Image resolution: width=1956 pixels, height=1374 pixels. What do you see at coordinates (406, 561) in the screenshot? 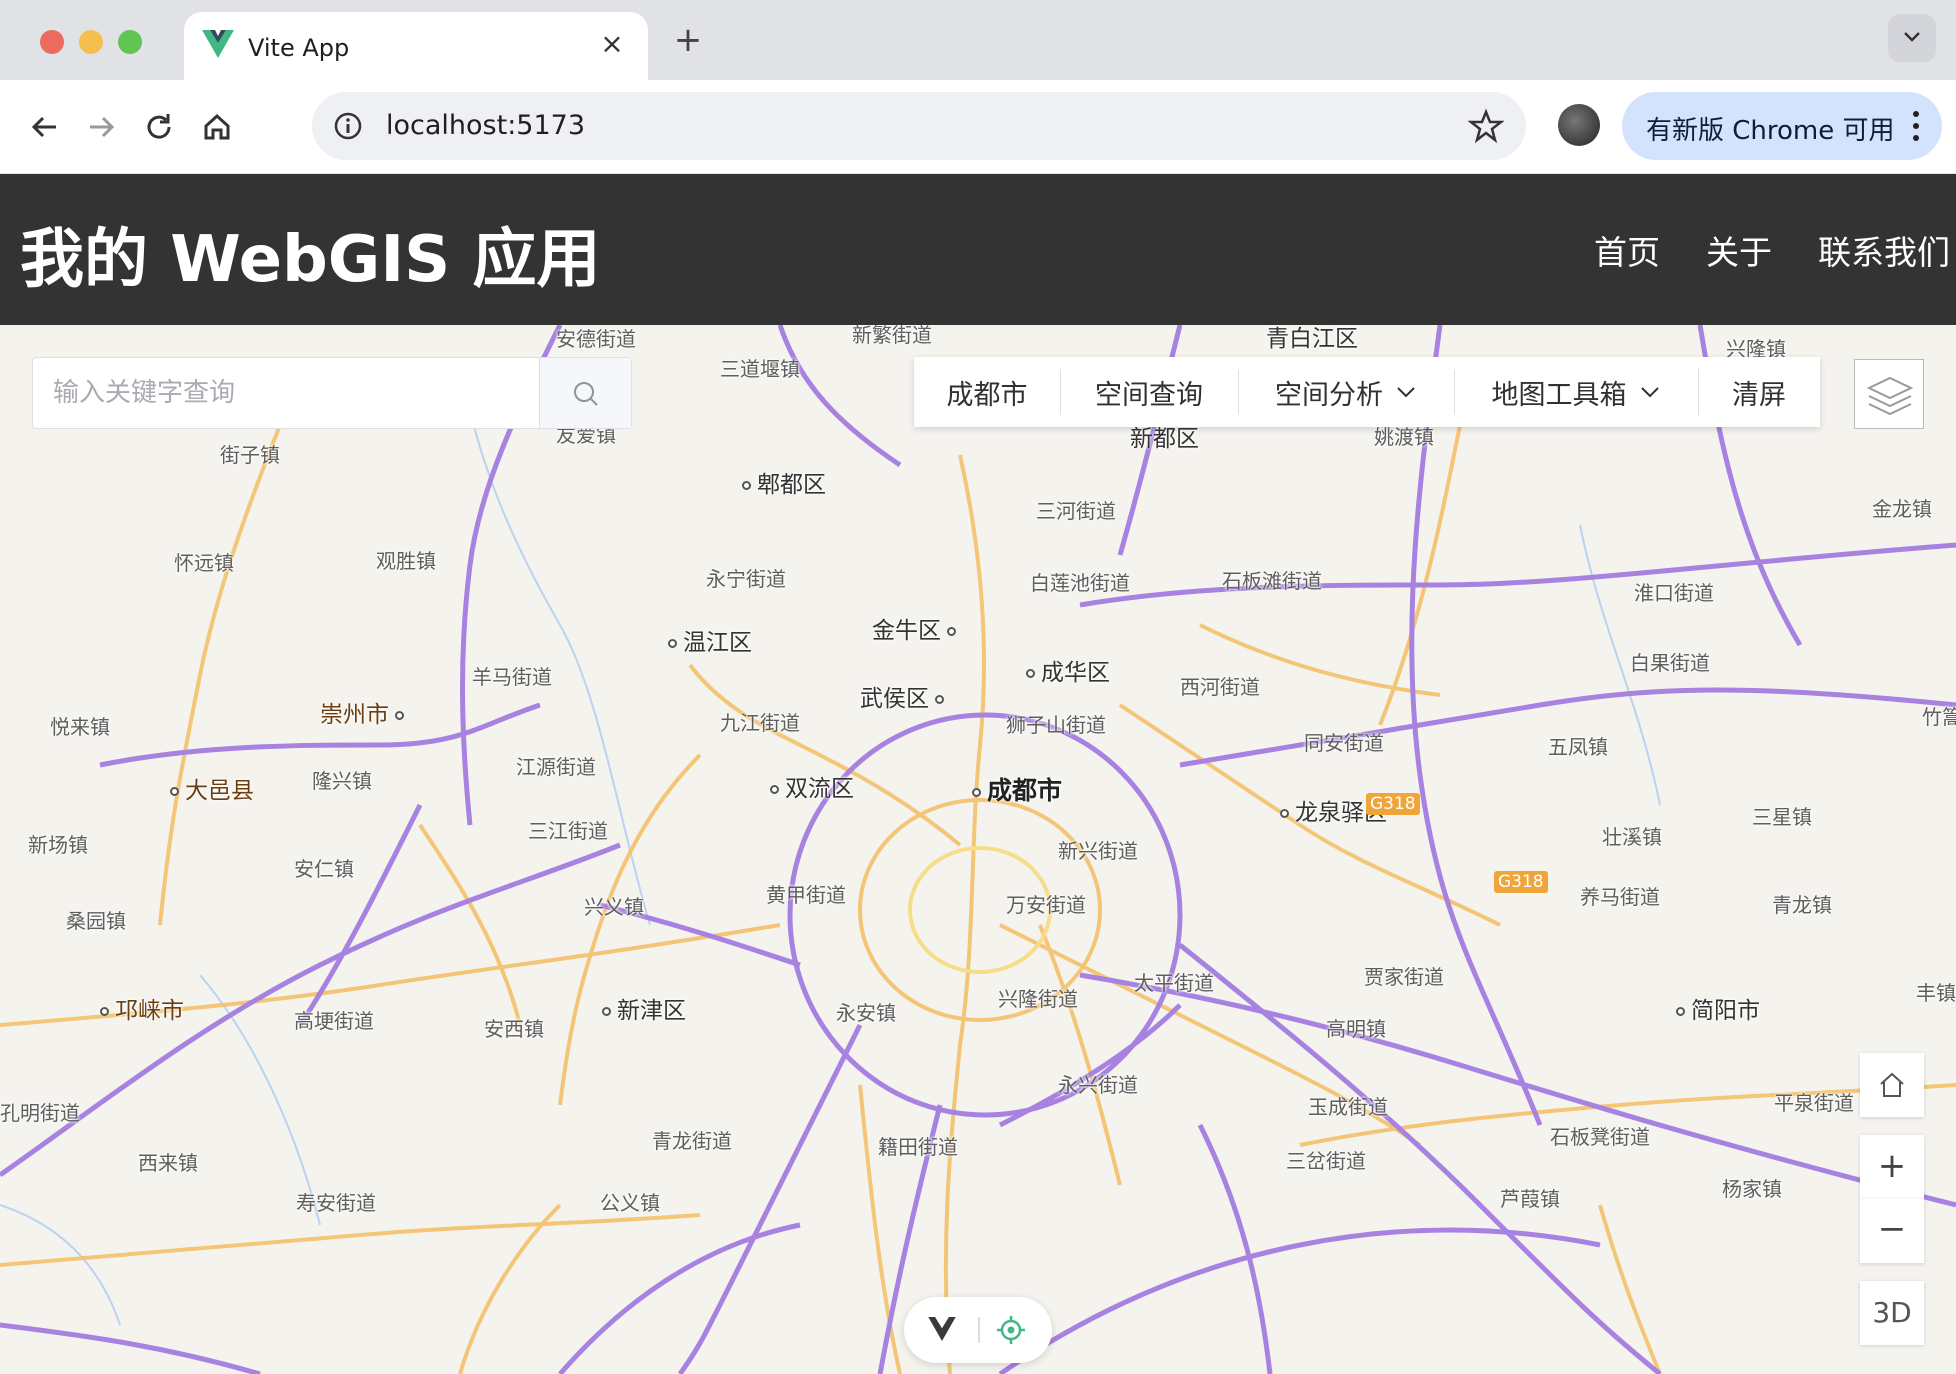
I see `map-label: 观胜镇` at bounding box center [406, 561].